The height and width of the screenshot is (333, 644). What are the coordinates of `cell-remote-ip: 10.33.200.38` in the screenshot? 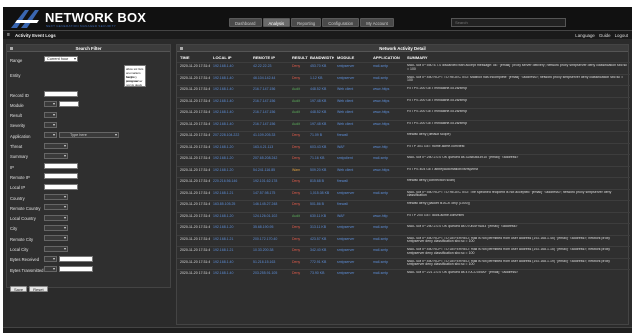 It's located at (272, 250).